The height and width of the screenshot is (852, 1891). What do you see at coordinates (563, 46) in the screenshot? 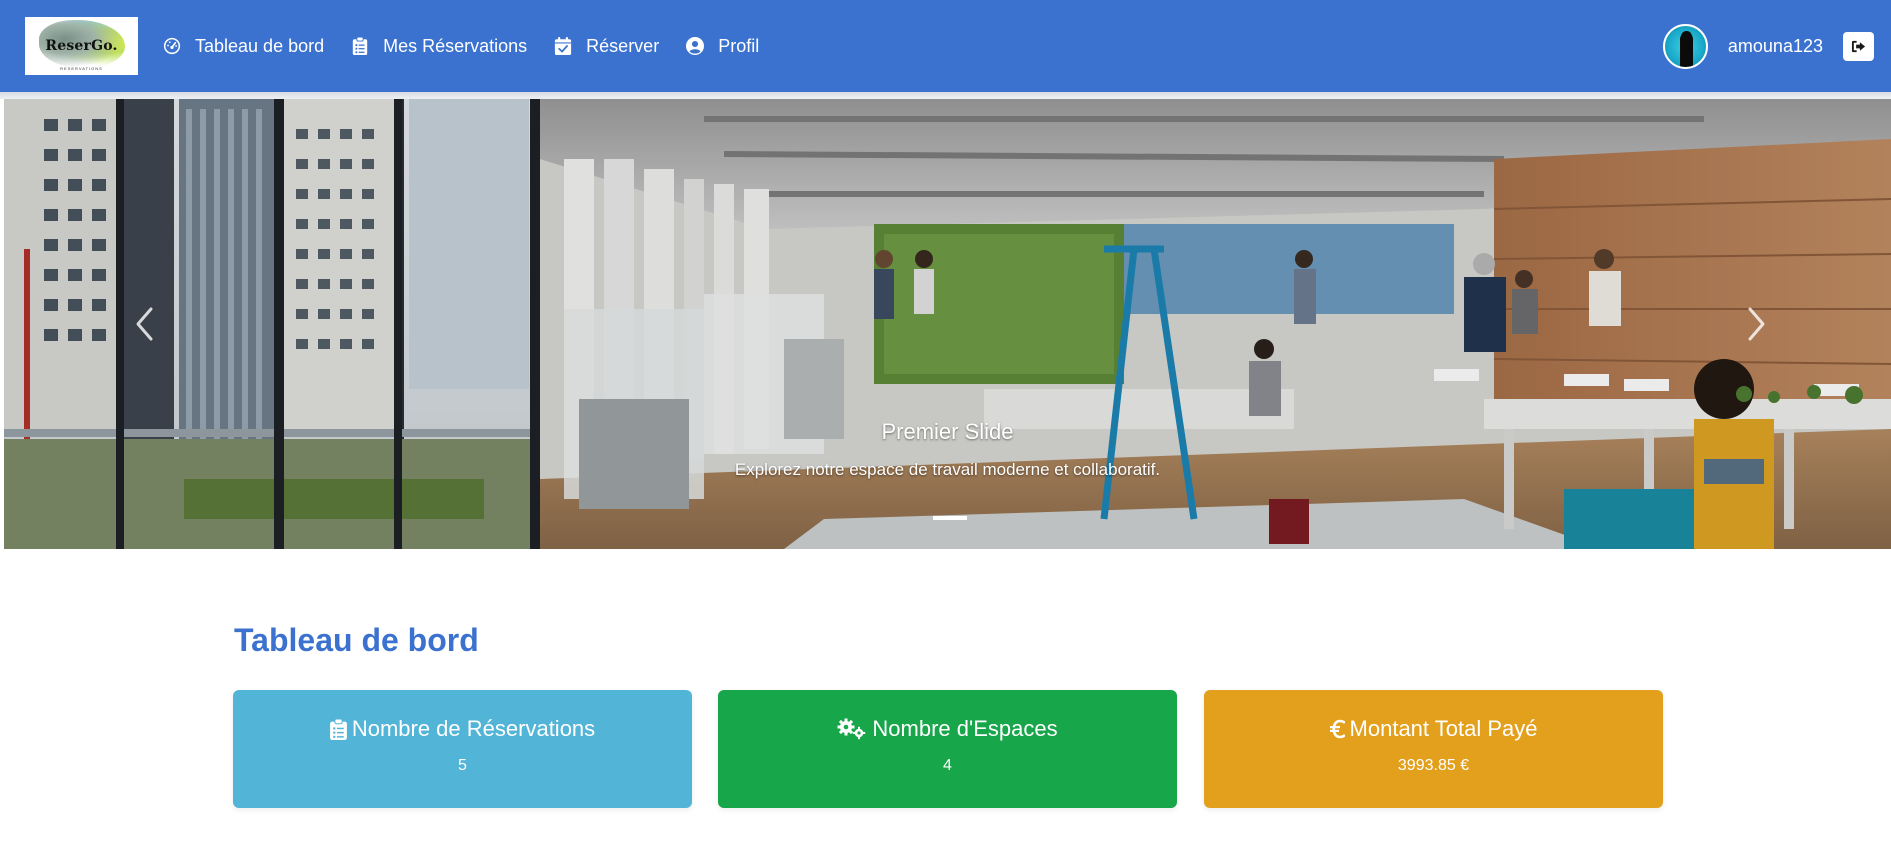
I see `calendar-check-icon` at bounding box center [563, 46].